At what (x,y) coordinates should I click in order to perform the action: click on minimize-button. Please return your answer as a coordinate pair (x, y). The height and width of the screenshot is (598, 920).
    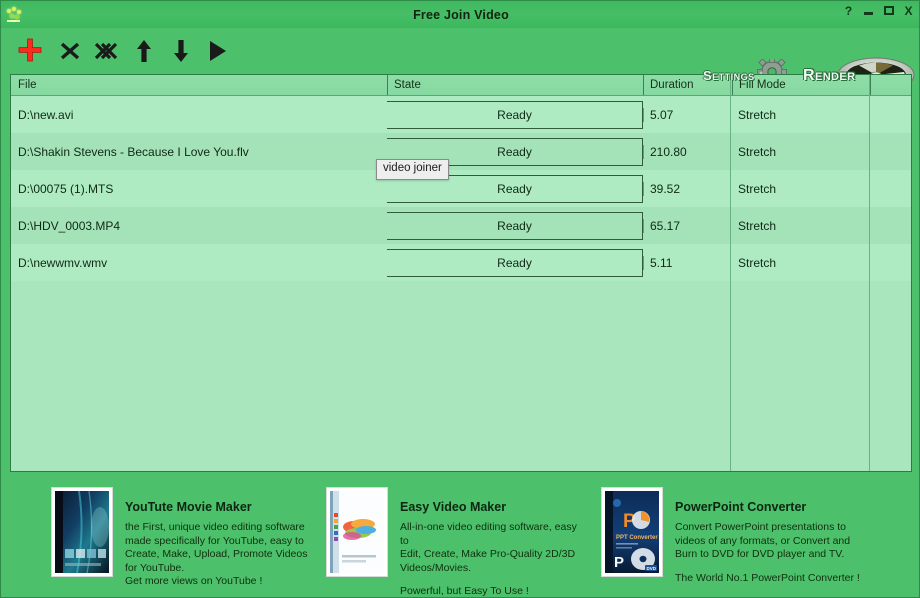
    Looking at the image, I should click on (868, 10).